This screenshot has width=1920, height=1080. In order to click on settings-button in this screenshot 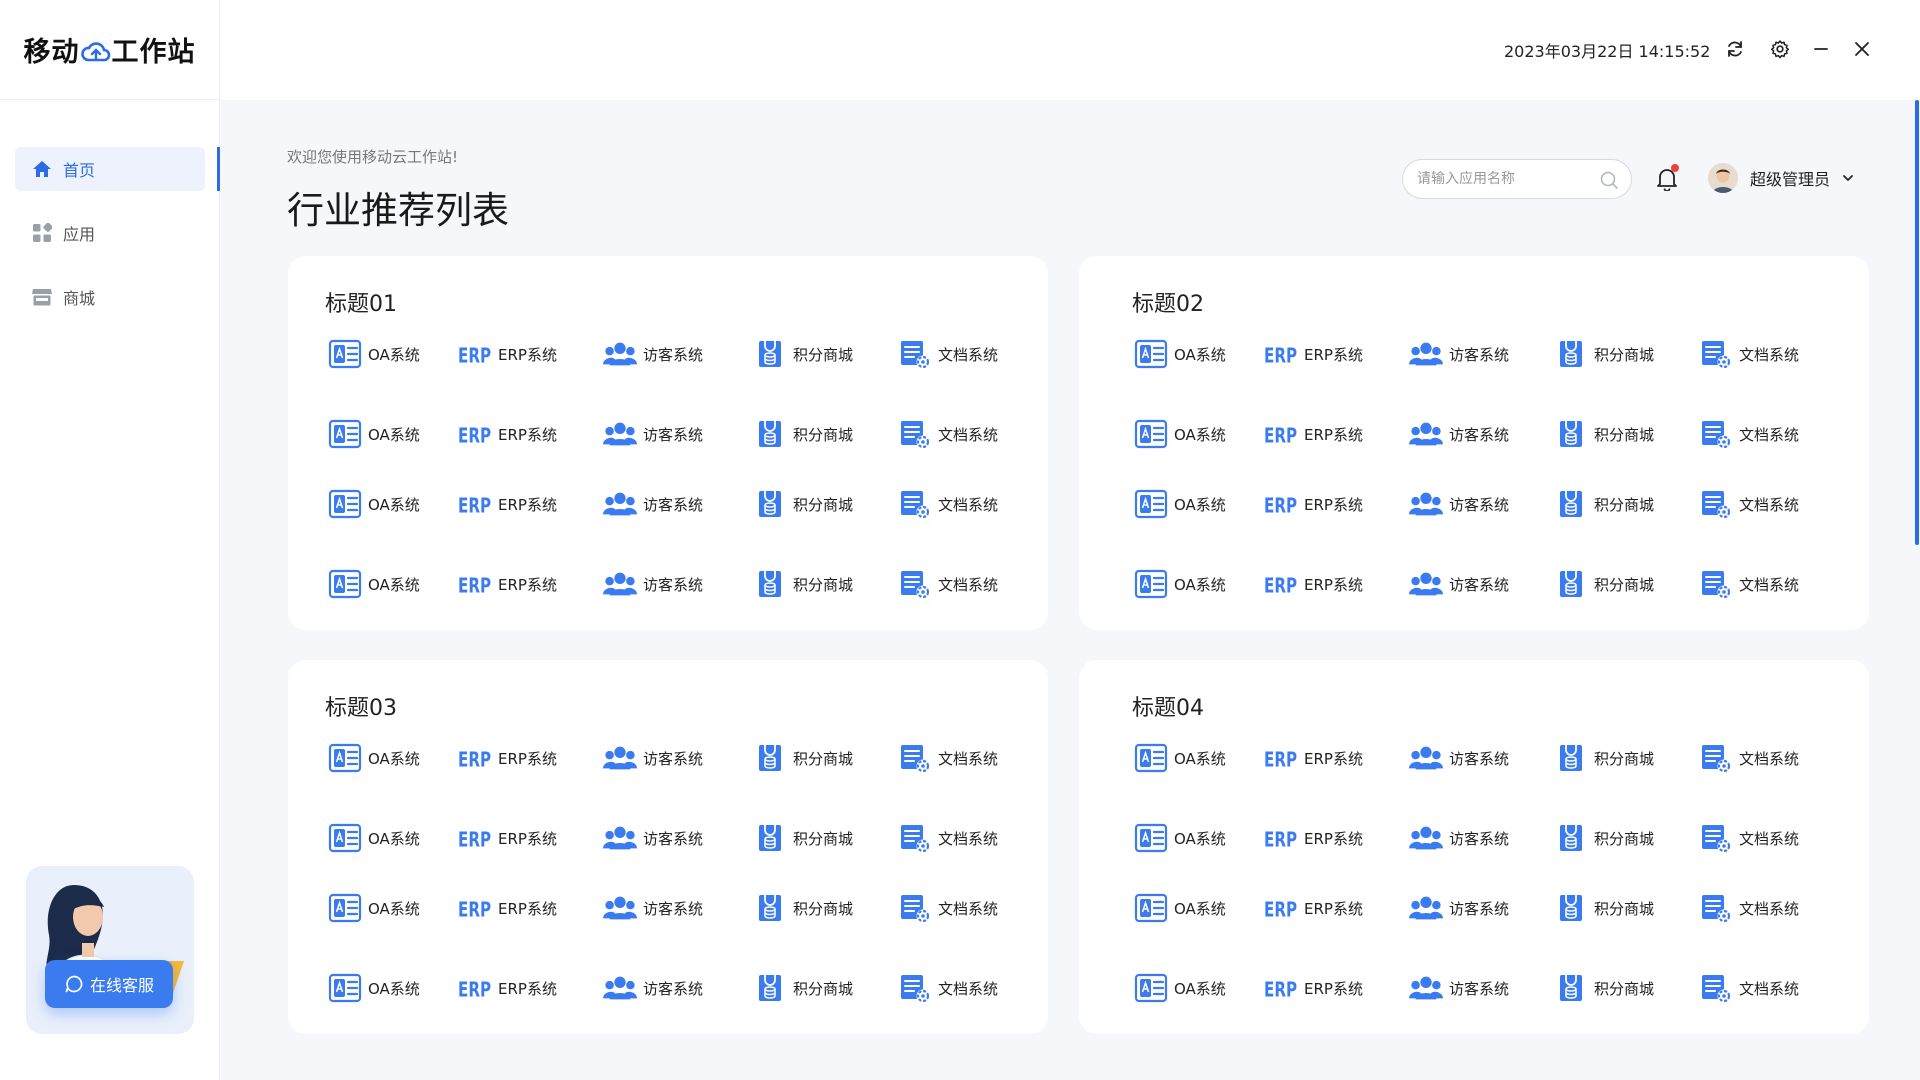, I will do `click(1780, 49)`.